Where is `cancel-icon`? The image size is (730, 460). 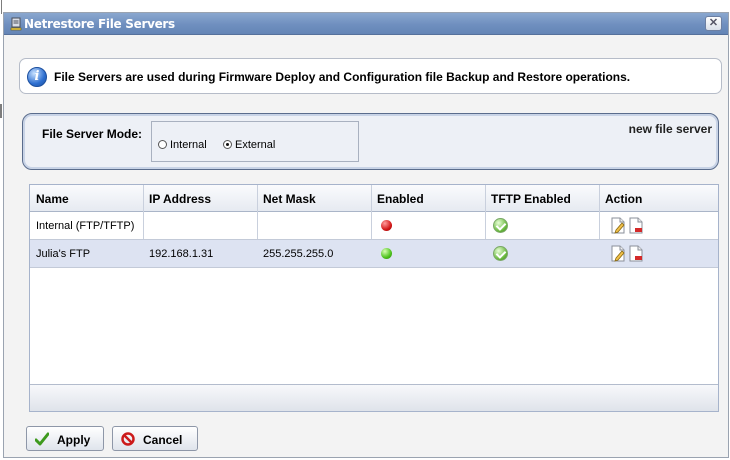 cancel-icon is located at coordinates (128, 439).